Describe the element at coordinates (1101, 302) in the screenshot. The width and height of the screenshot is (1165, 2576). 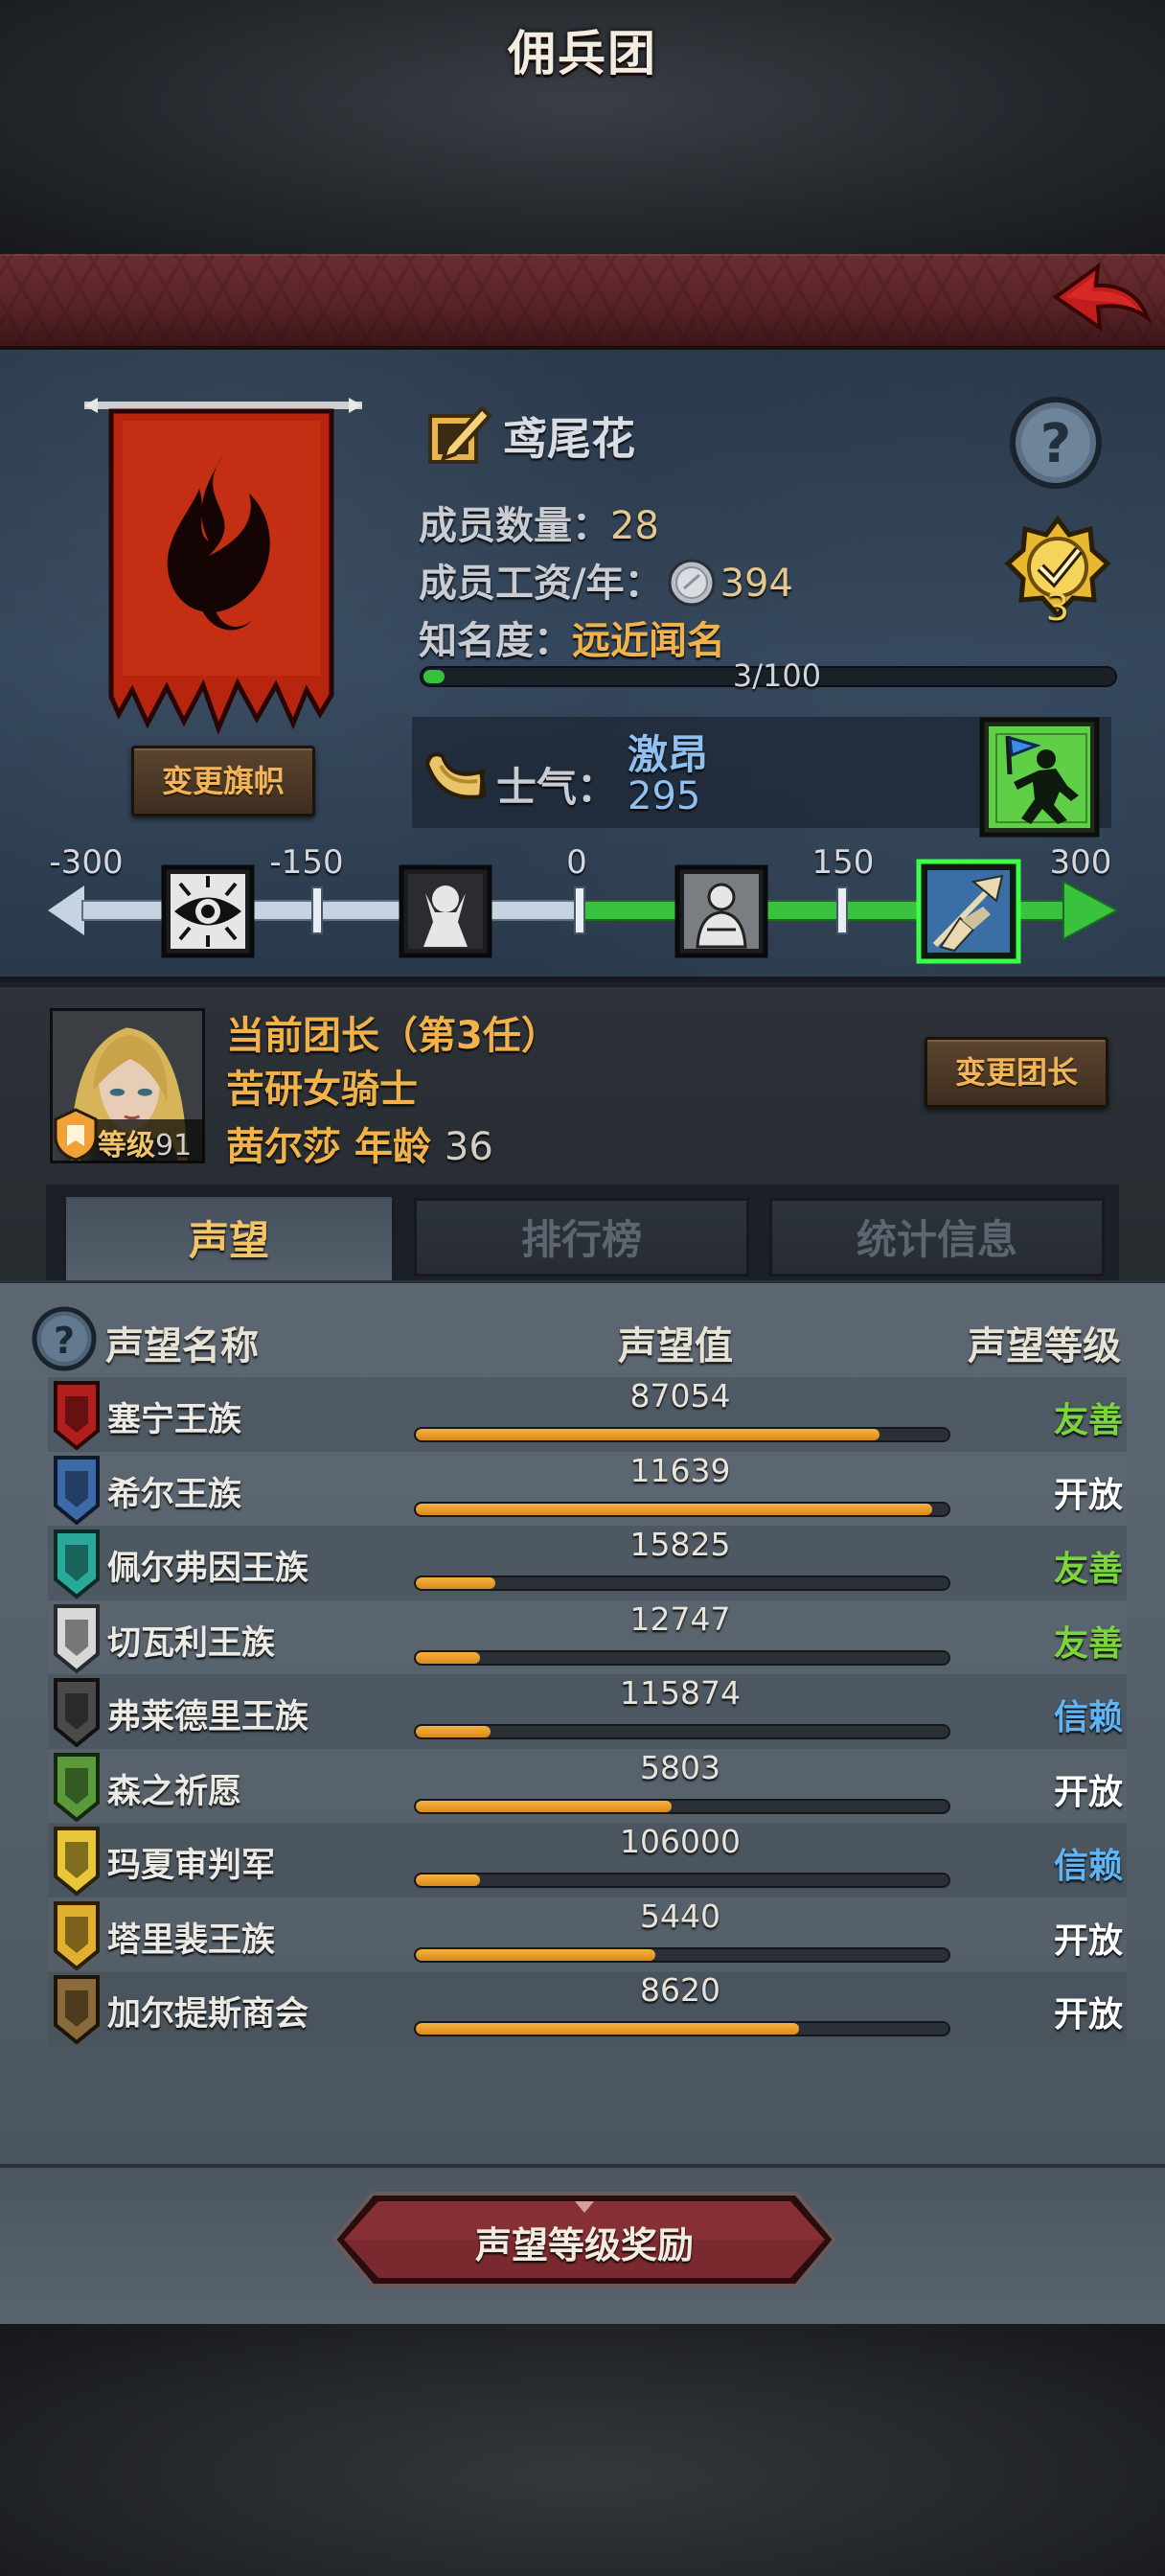
I see `back-arrow-icon` at that location.